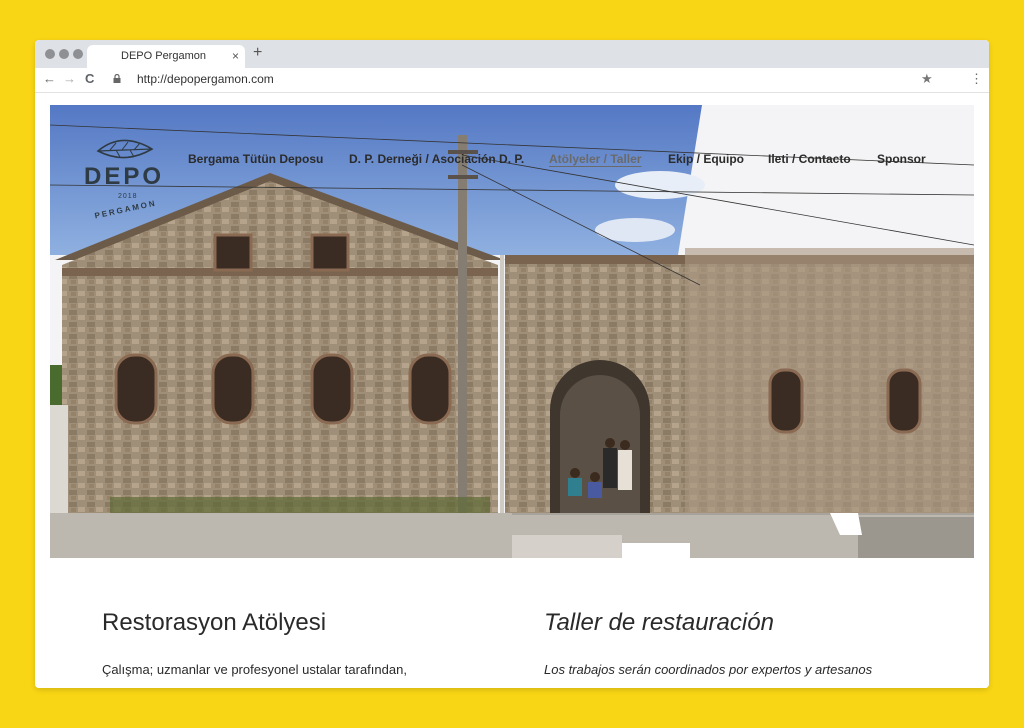 The width and height of the screenshot is (1024, 728). I want to click on nav-item-ileti-contacto: Ileti / Contacto, so click(809, 159).